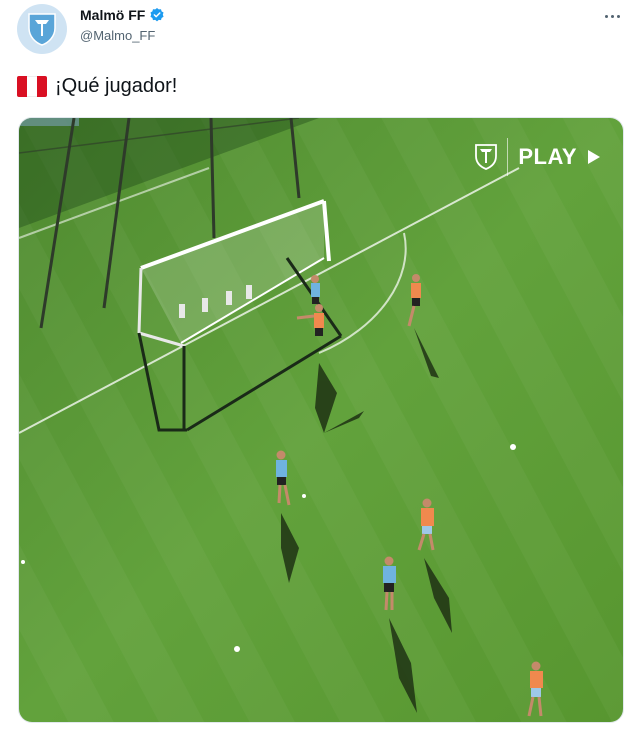 The height and width of the screenshot is (730, 640). Describe the element at coordinates (547, 156) in the screenshot. I see `play-label: PLAY` at that location.